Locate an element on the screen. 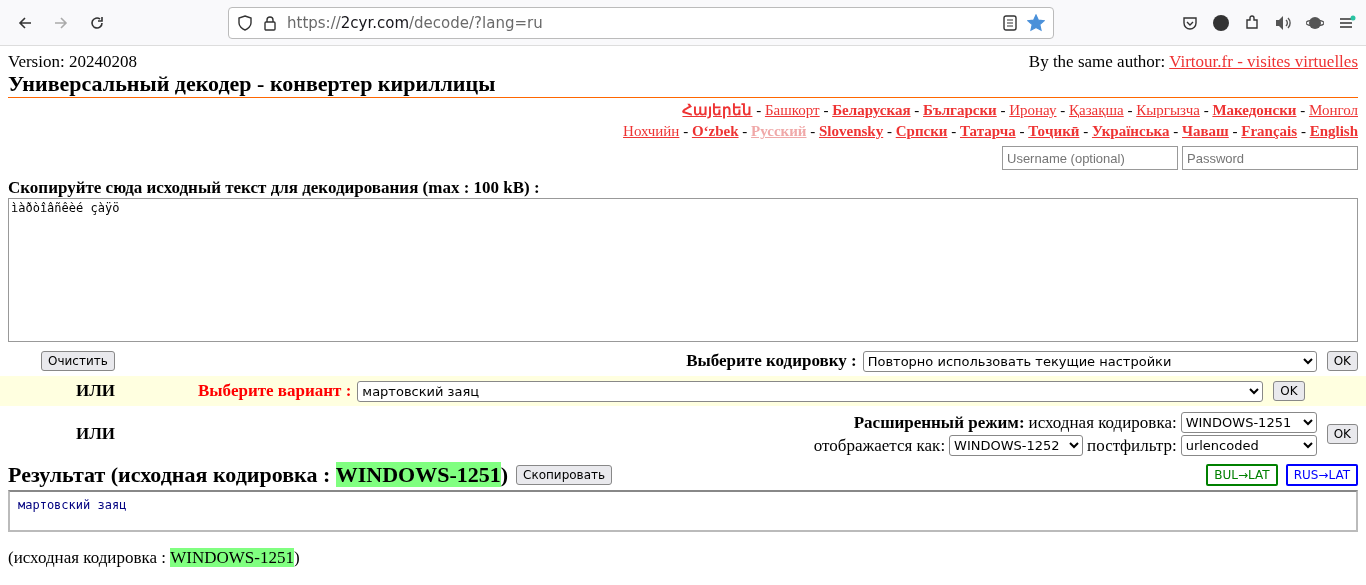 This screenshot has width=1366, height=585. encoding-label: Выберите кодировку : is located at coordinates (771, 361).